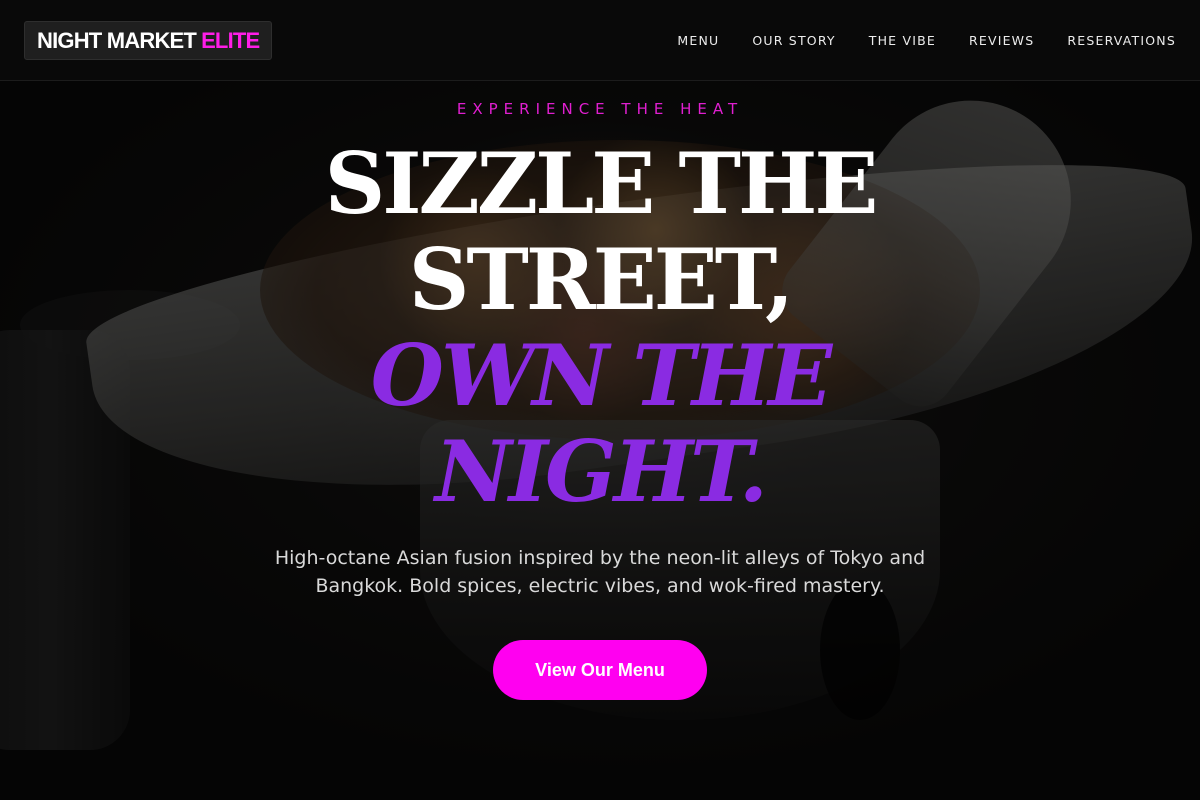 Image resolution: width=1200 pixels, height=800 pixels. Describe the element at coordinates (902, 40) in the screenshot. I see `nav-link-the-vibe: THE VIBE` at that location.